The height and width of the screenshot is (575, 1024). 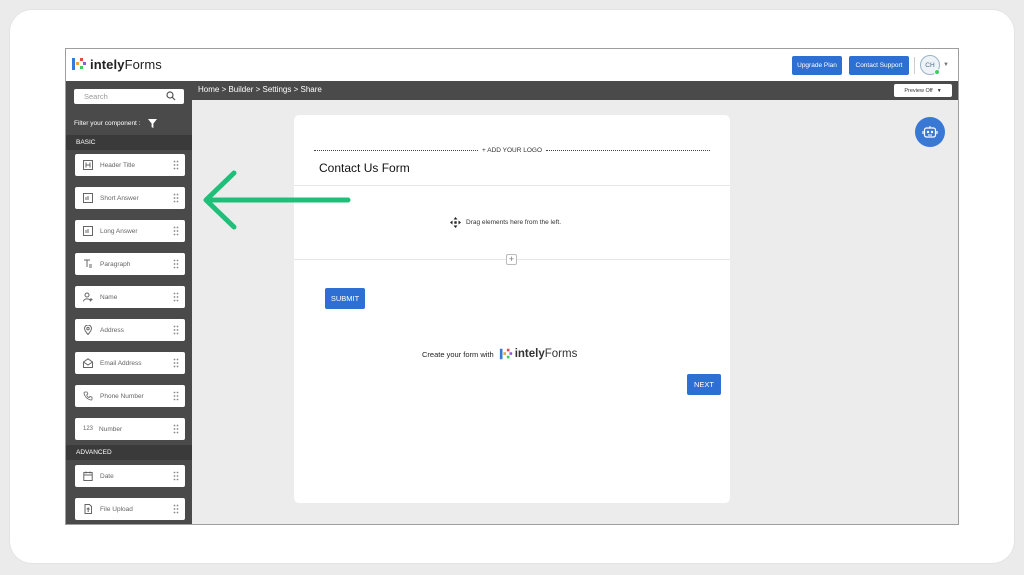 What do you see at coordinates (546, 354) in the screenshot?
I see `powered-by-brand: intelyForms` at bounding box center [546, 354].